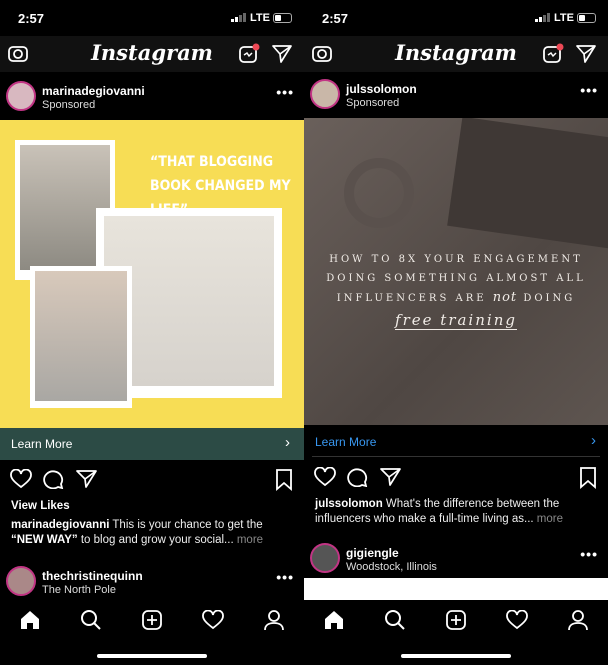  Describe the element at coordinates (456, 558) in the screenshot. I see `next-post-header: gigiengle Woodstock, Illinois •••` at that location.